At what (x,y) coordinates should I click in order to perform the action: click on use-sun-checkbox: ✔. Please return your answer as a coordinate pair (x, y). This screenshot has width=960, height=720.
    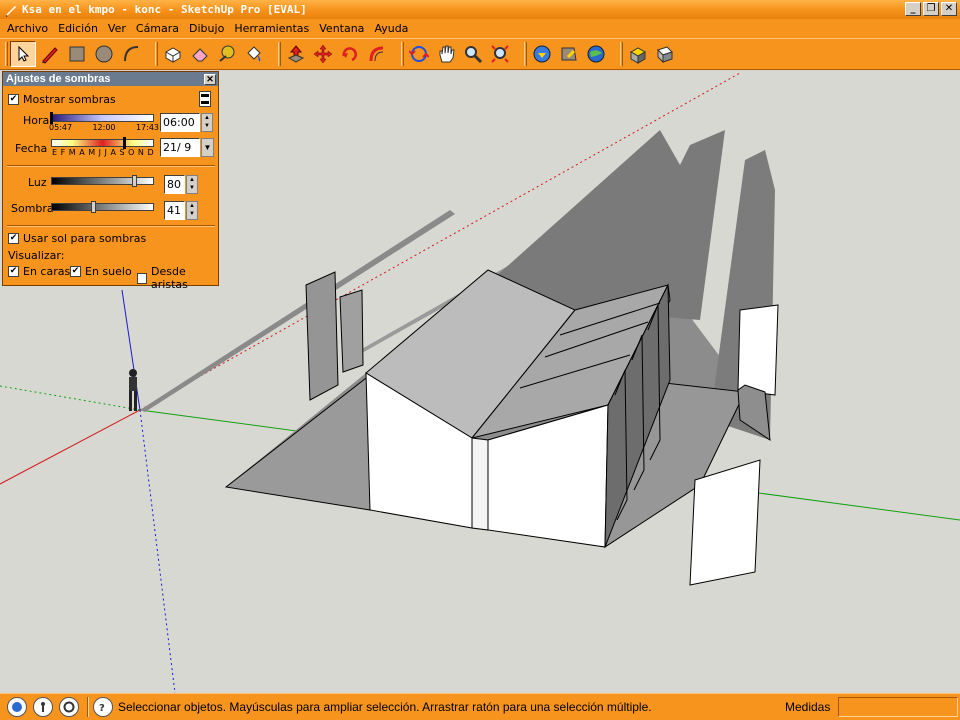
    Looking at the image, I should click on (13, 238).